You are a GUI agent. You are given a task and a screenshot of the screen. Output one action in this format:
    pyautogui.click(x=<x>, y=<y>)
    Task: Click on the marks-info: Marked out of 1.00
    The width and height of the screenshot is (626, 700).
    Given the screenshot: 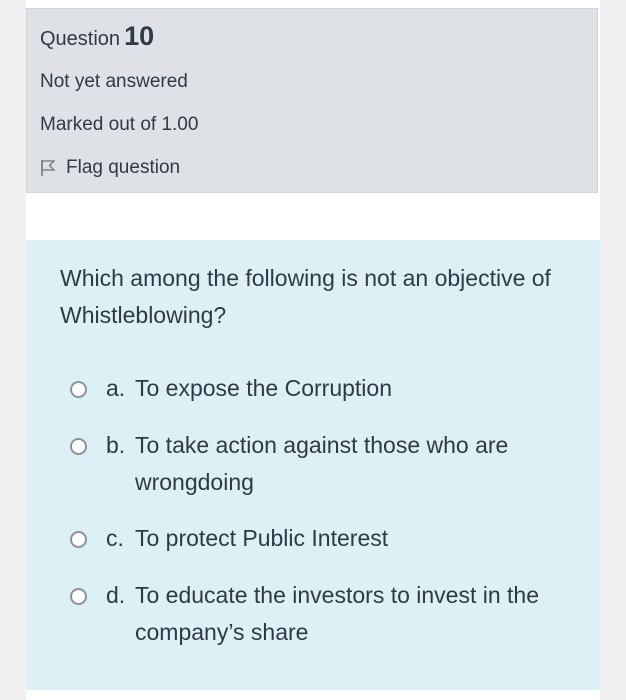 What is the action you would take?
    pyautogui.click(x=119, y=124)
    